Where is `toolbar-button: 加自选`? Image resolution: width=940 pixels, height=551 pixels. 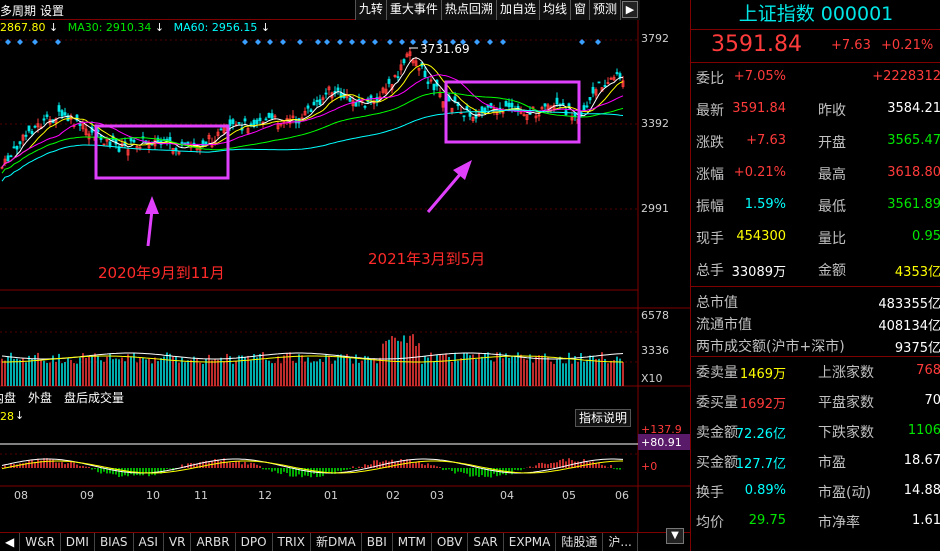 toolbar-button: 加自选 is located at coordinates (517, 10).